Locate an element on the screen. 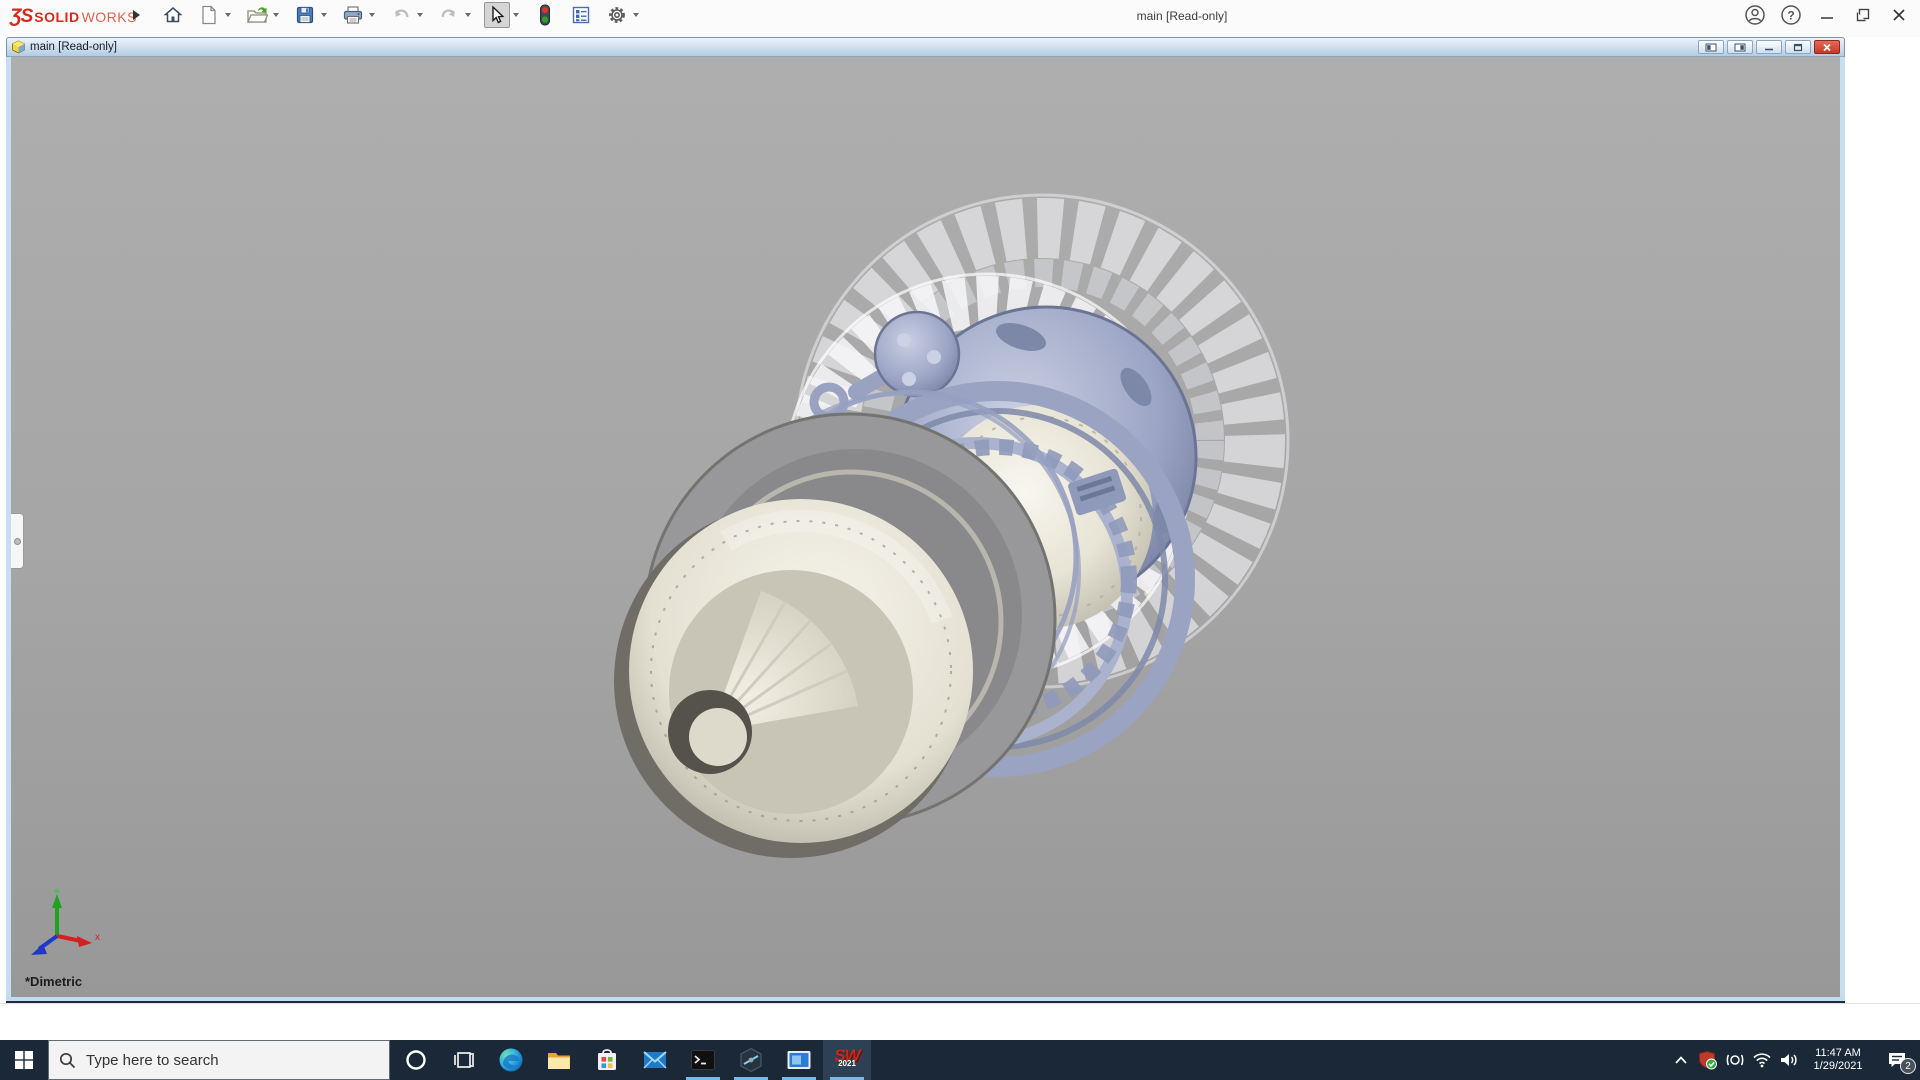 The width and height of the screenshot is (1920, 1080). titlebar-right-controls: ? is located at coordinates (1827, 15).